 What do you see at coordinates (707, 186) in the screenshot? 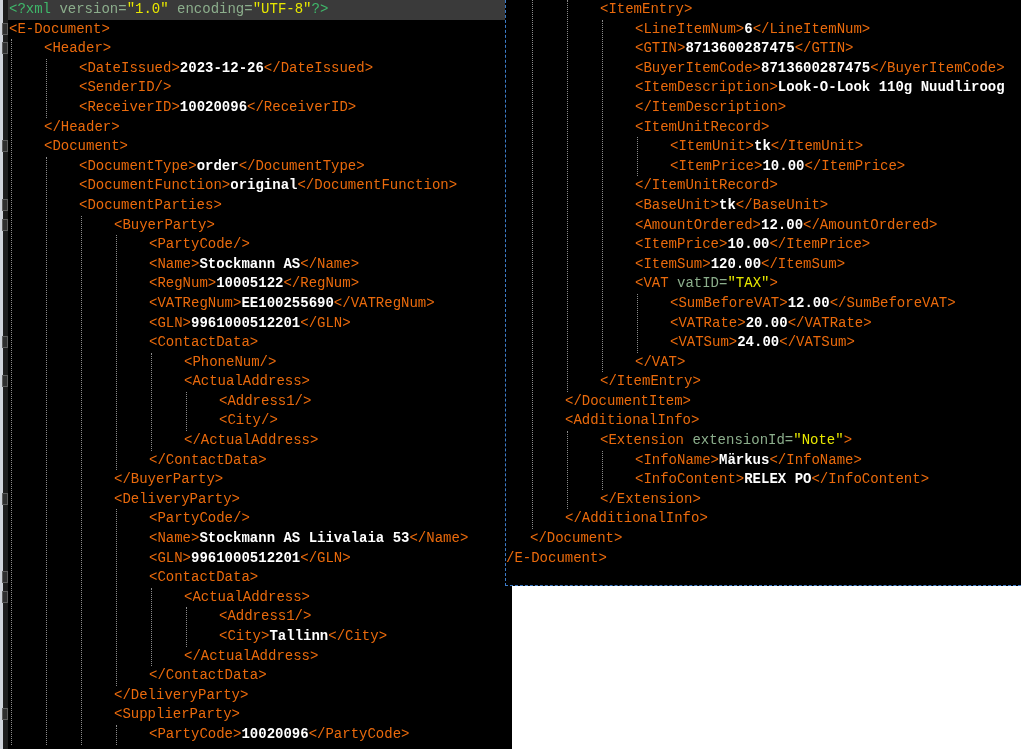
I see `code-line: </ItemUnitRecord>` at bounding box center [707, 186].